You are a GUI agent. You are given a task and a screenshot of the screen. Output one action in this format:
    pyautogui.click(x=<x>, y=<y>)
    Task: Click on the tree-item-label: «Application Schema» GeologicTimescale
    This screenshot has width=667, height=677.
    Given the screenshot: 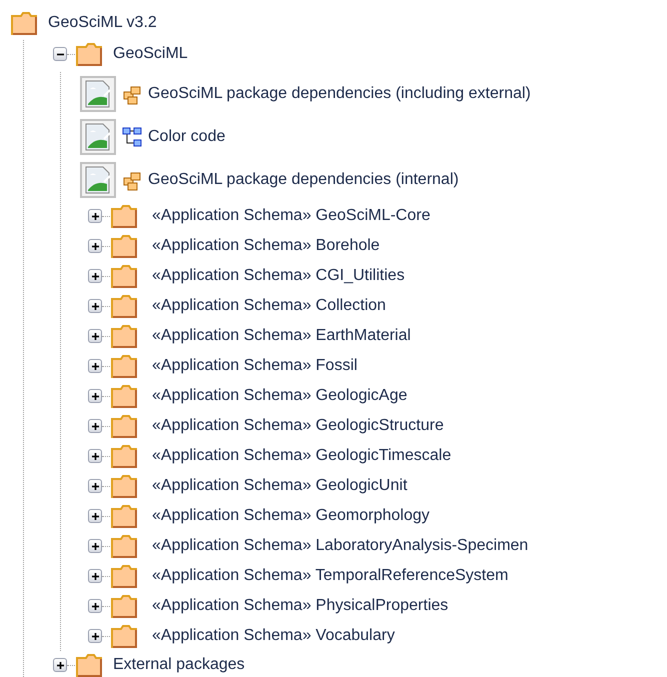 What is the action you would take?
    pyautogui.click(x=302, y=456)
    